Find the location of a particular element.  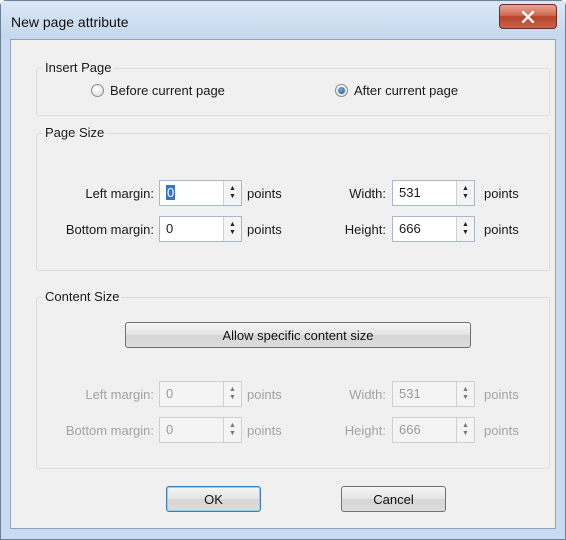

content-width-stepper: 531 ▲ ▼ is located at coordinates (433, 394).